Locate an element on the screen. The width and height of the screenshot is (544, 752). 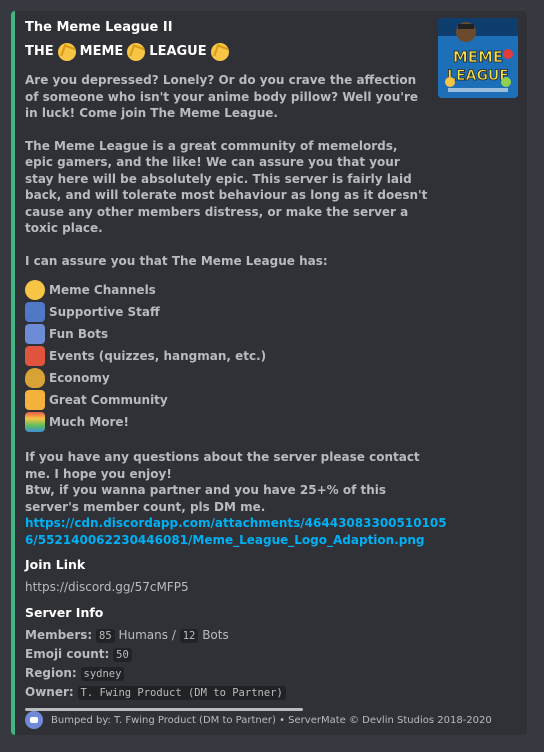
server-thumbnail: MEME LEAGUE is located at coordinates (478, 58).